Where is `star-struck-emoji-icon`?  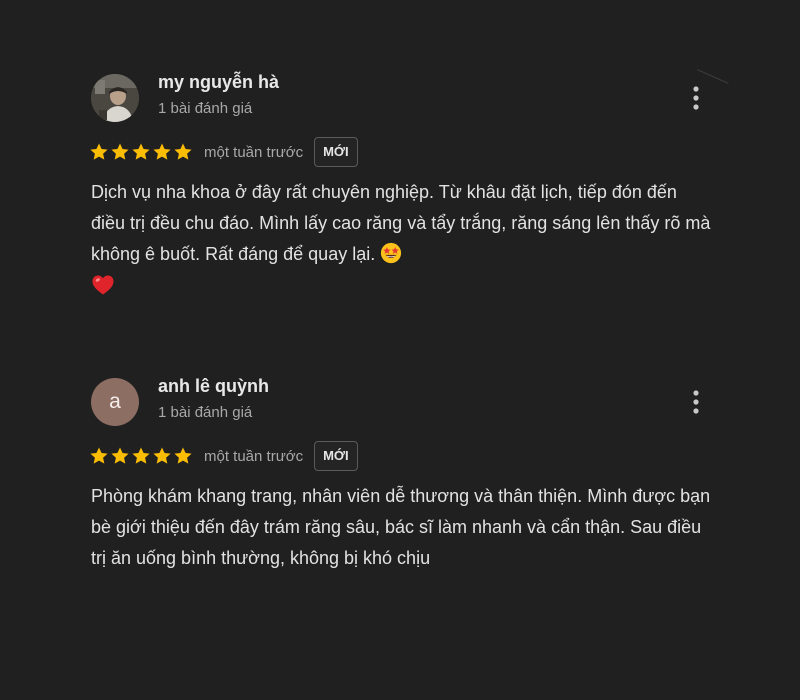 star-struck-emoji-icon is located at coordinates (391, 253).